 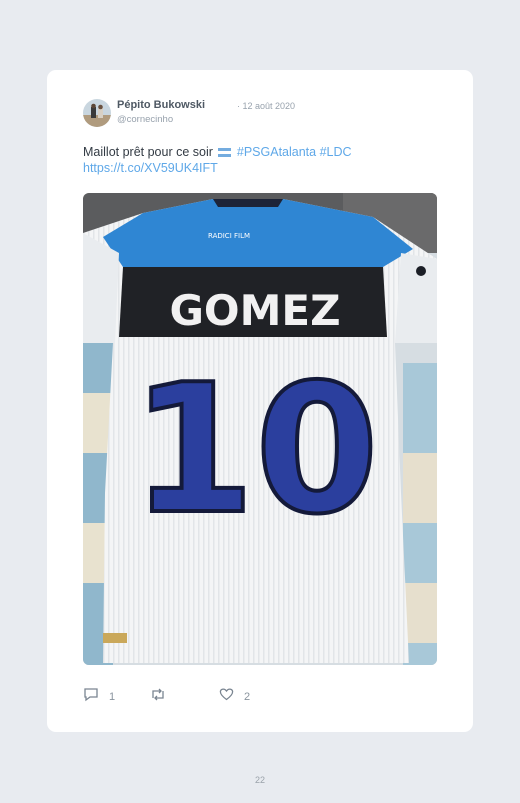 I want to click on author-name: Pépito Bukowski, so click(x=161, y=105).